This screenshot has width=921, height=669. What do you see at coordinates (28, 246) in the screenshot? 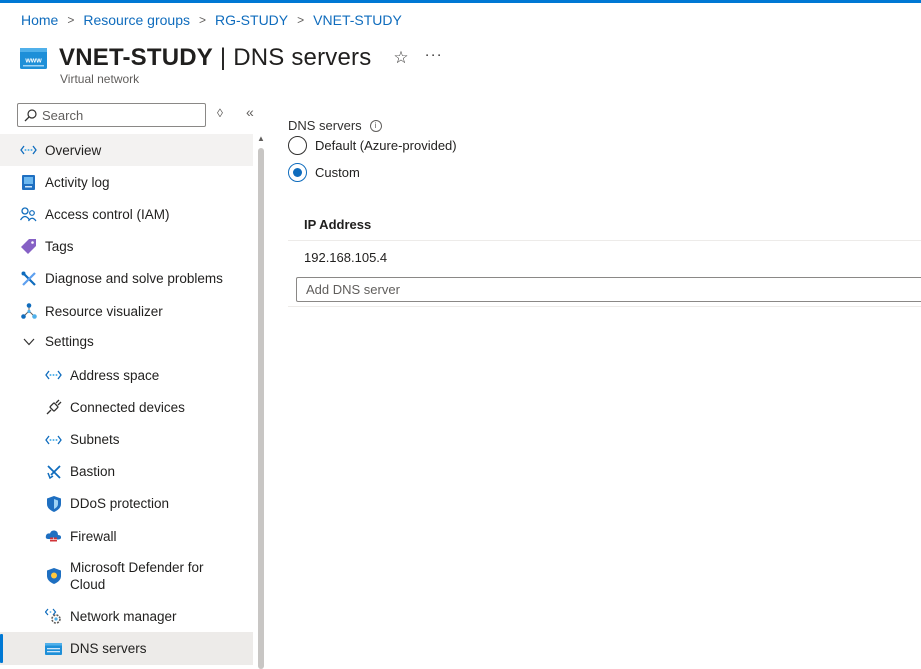
I see `tag-icon` at bounding box center [28, 246].